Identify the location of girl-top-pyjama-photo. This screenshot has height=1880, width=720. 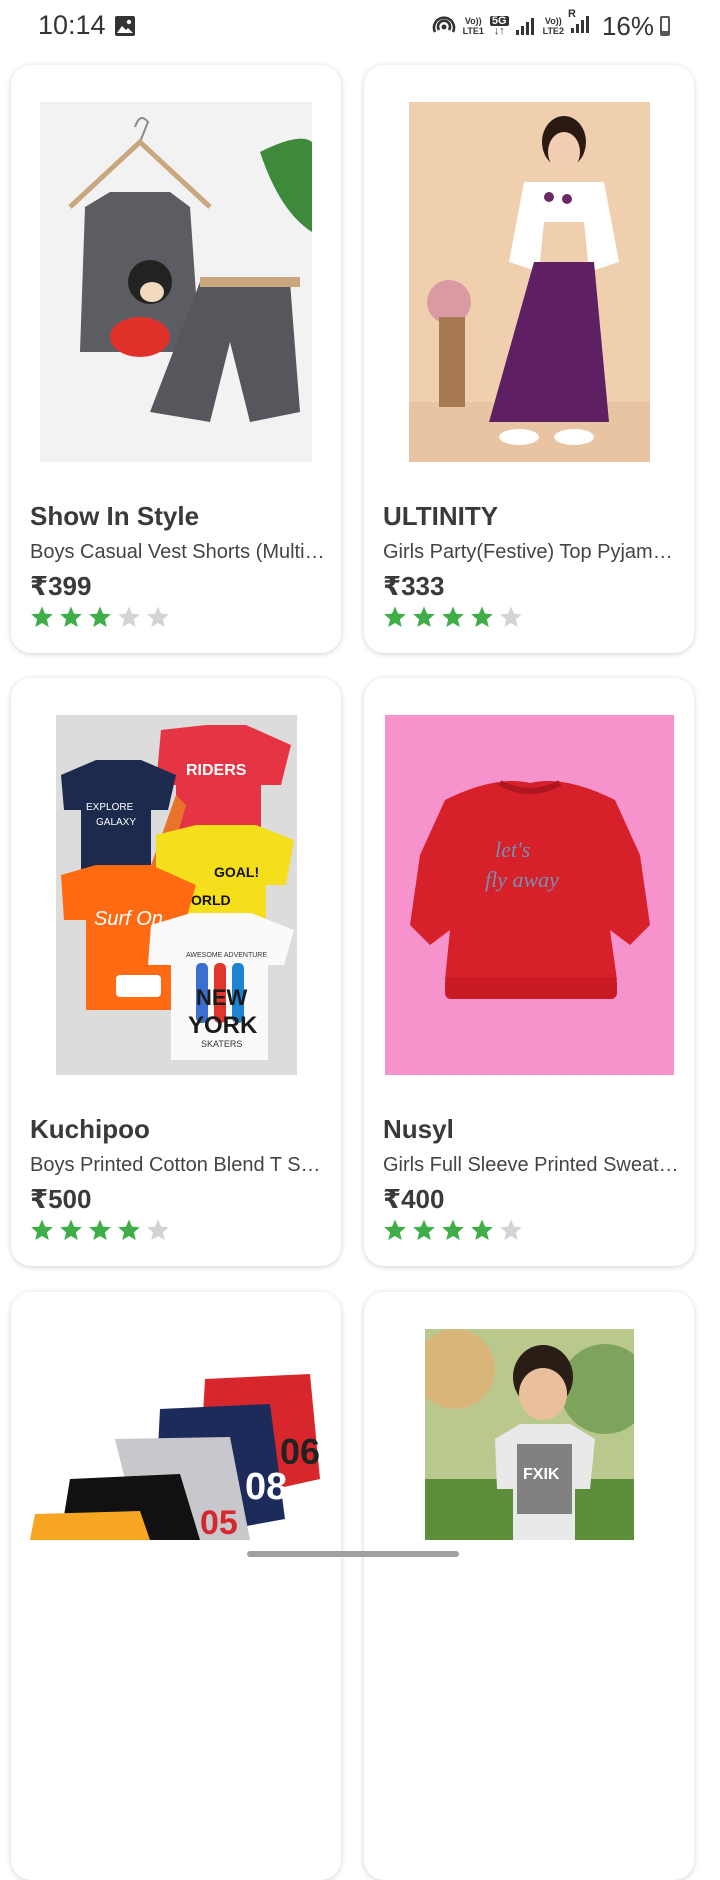
(529, 282).